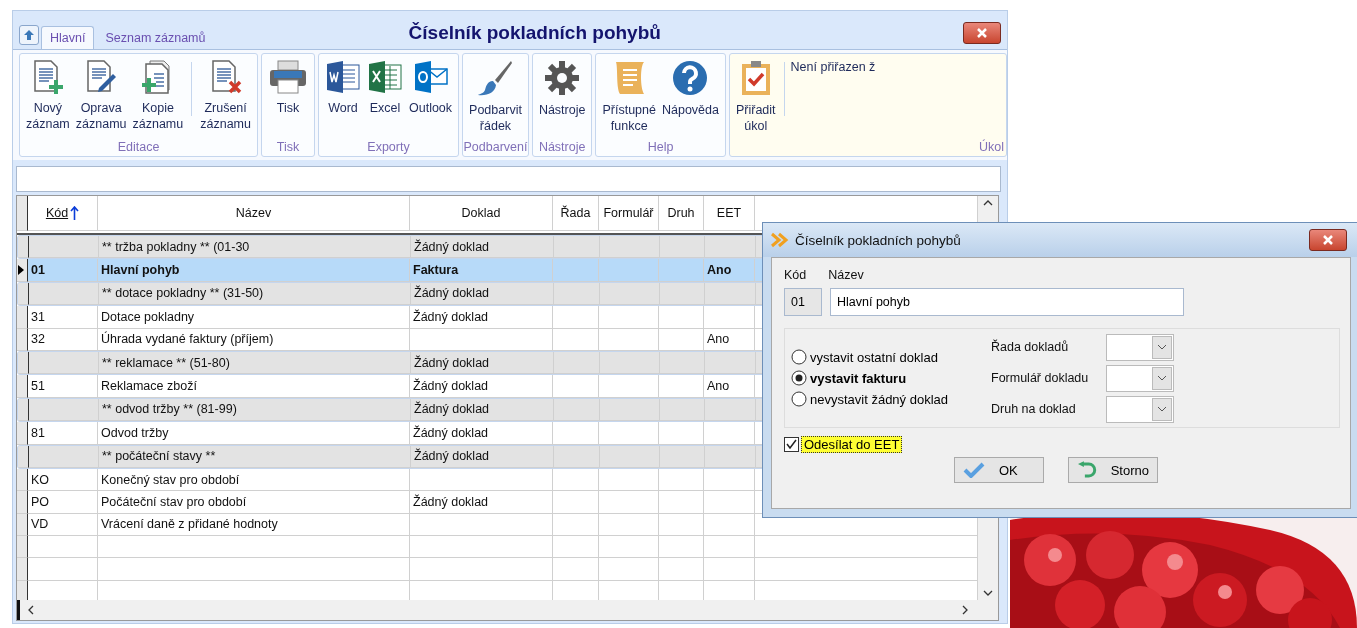  What do you see at coordinates (155, 37) in the screenshot?
I see `tab: Seznam záznamů` at bounding box center [155, 37].